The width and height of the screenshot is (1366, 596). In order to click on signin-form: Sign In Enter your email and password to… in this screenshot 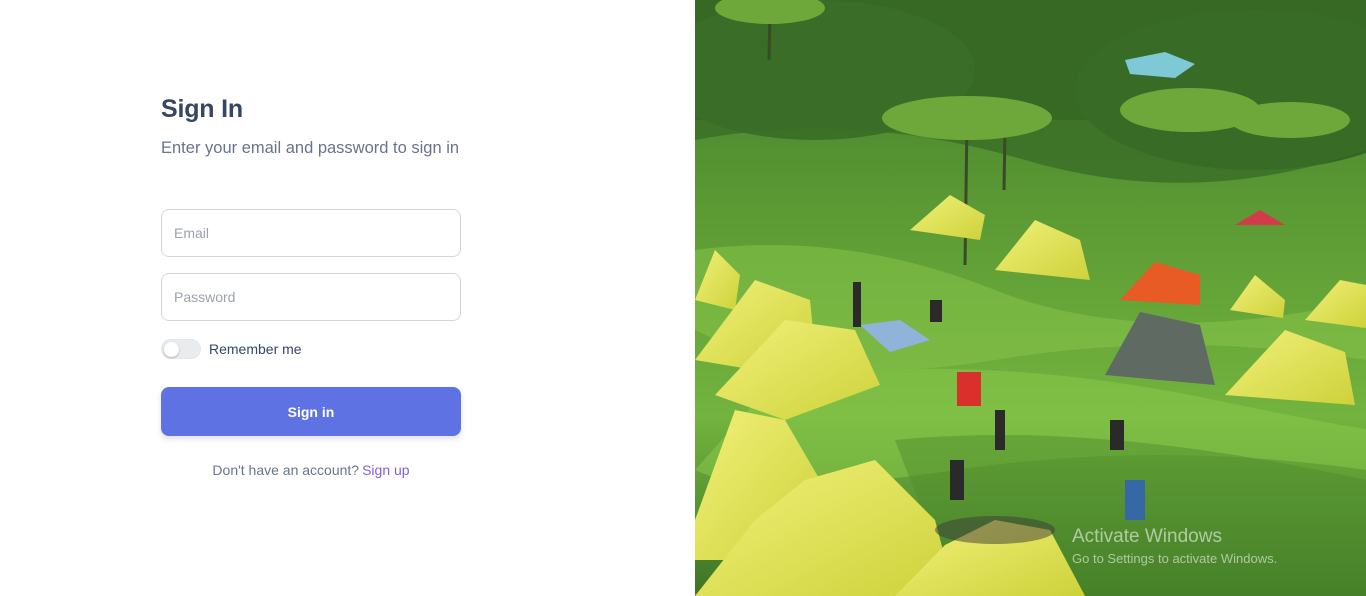, I will do `click(311, 286)`.